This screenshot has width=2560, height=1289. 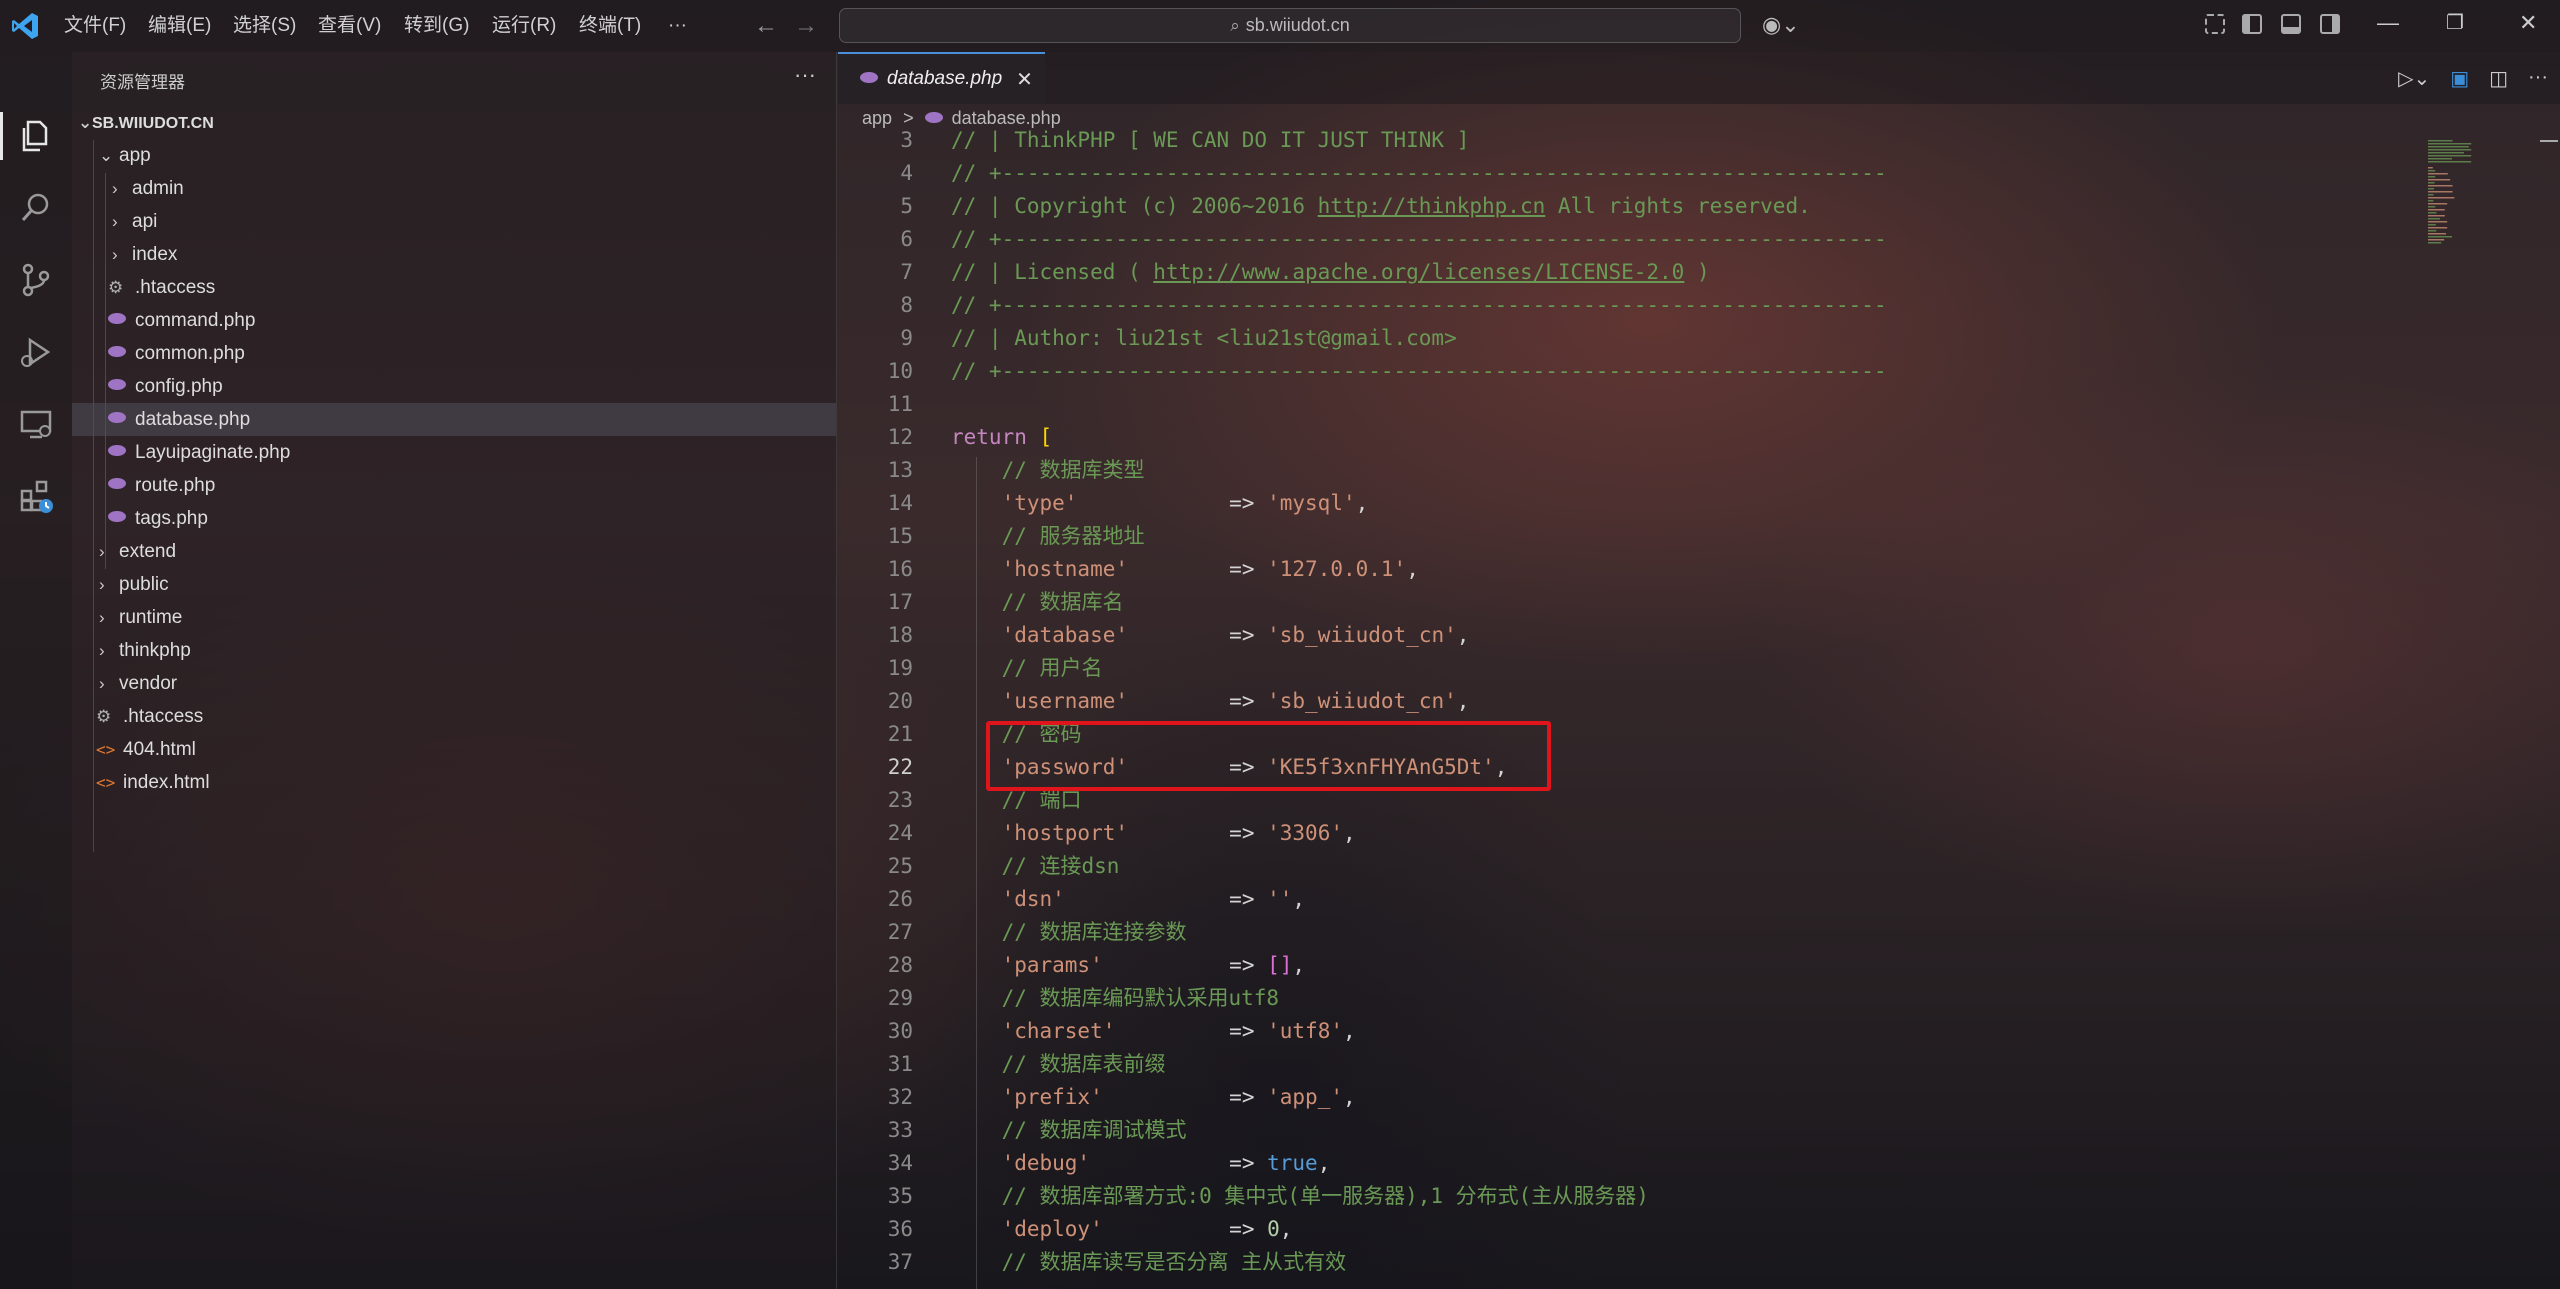 I want to click on explorer-icon, so click(x=36, y=136).